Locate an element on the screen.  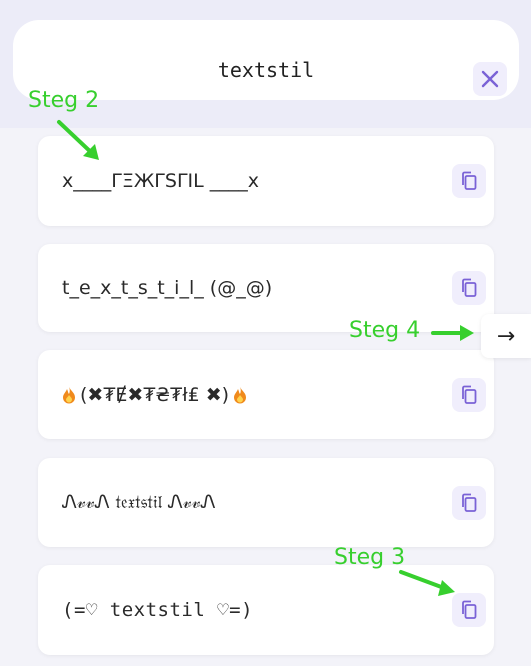
next-button: → is located at coordinates (506, 336).